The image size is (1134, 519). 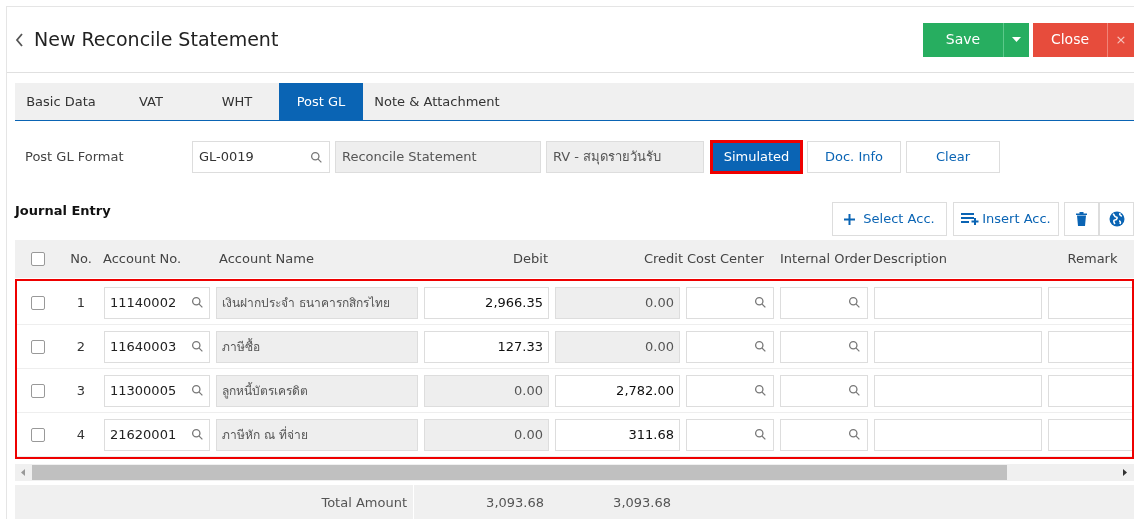 I want to click on action-button: Doc. Info, so click(x=854, y=157).